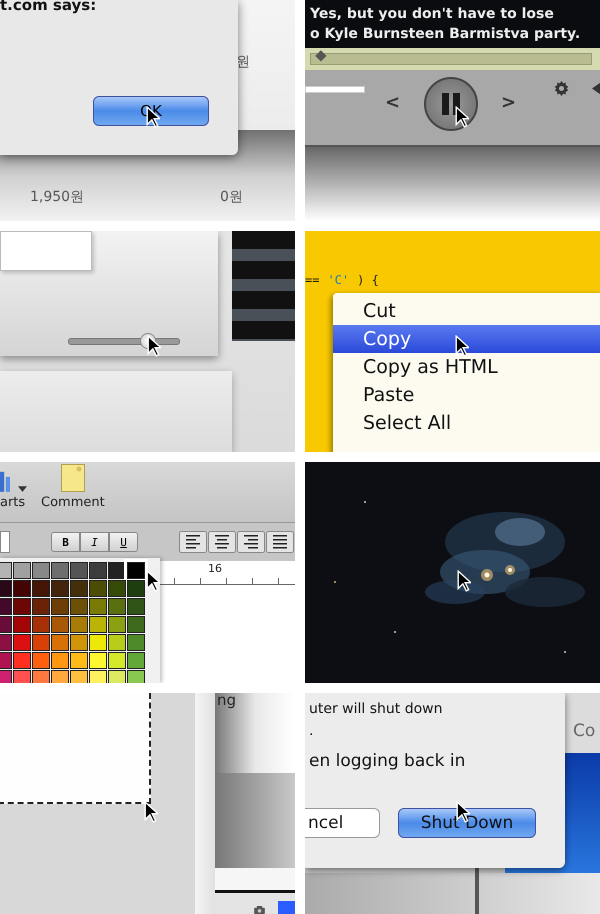 This screenshot has height=914, width=600. Describe the element at coordinates (477, 891) in the screenshot. I see `stand-pole` at that location.